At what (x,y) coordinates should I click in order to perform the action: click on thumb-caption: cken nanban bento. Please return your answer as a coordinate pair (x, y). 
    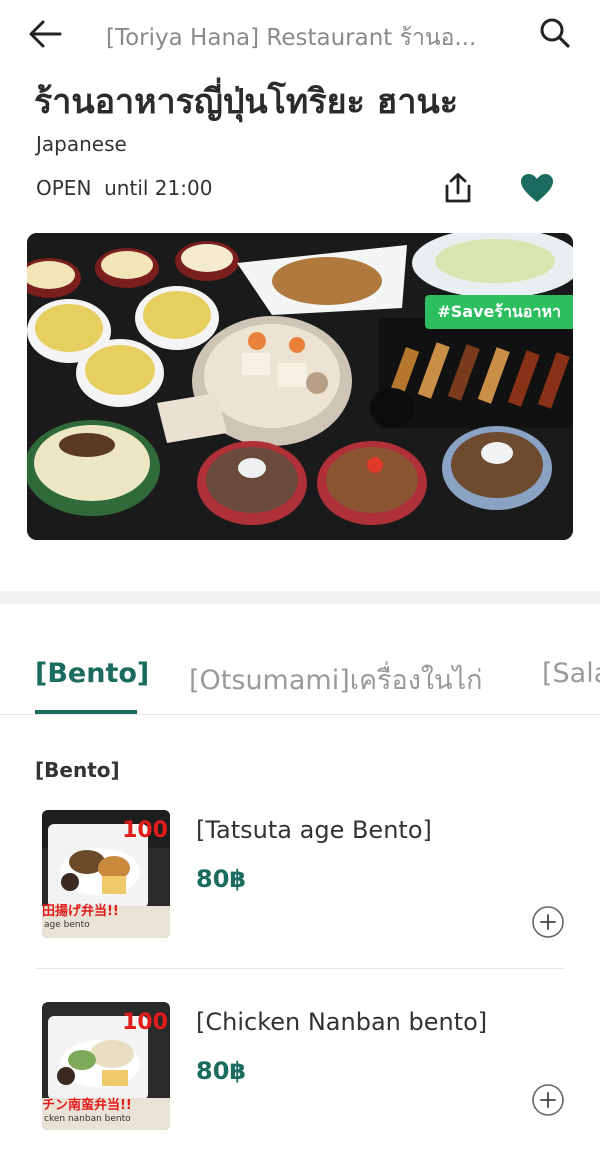
    Looking at the image, I should click on (87, 1119).